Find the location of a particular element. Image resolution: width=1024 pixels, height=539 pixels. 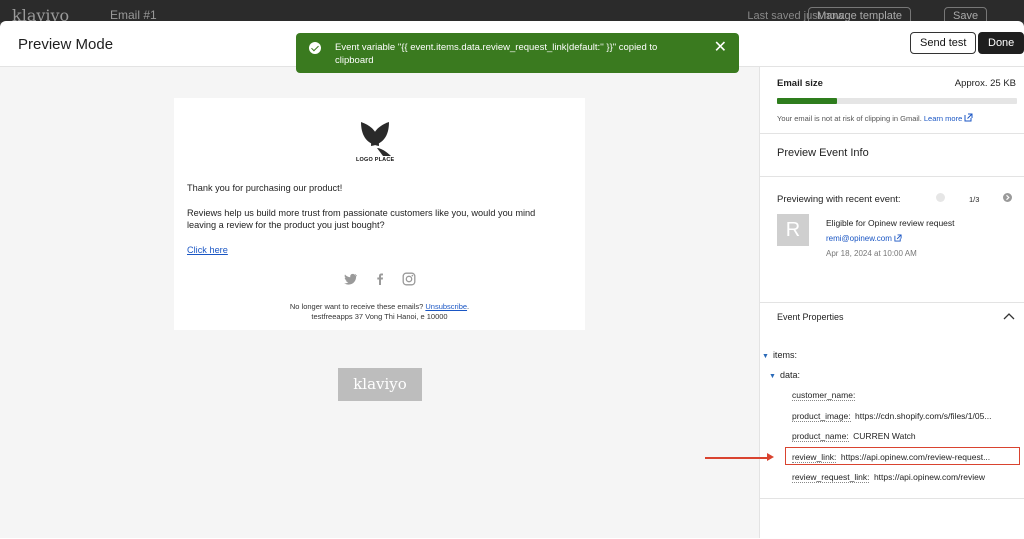

facebook-icon is located at coordinates (380, 279).